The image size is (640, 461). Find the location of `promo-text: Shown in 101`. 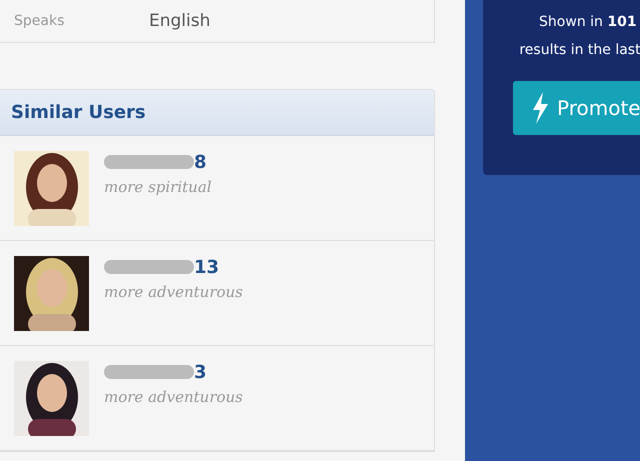

promo-text: Shown in 101 is located at coordinates (588, 22).